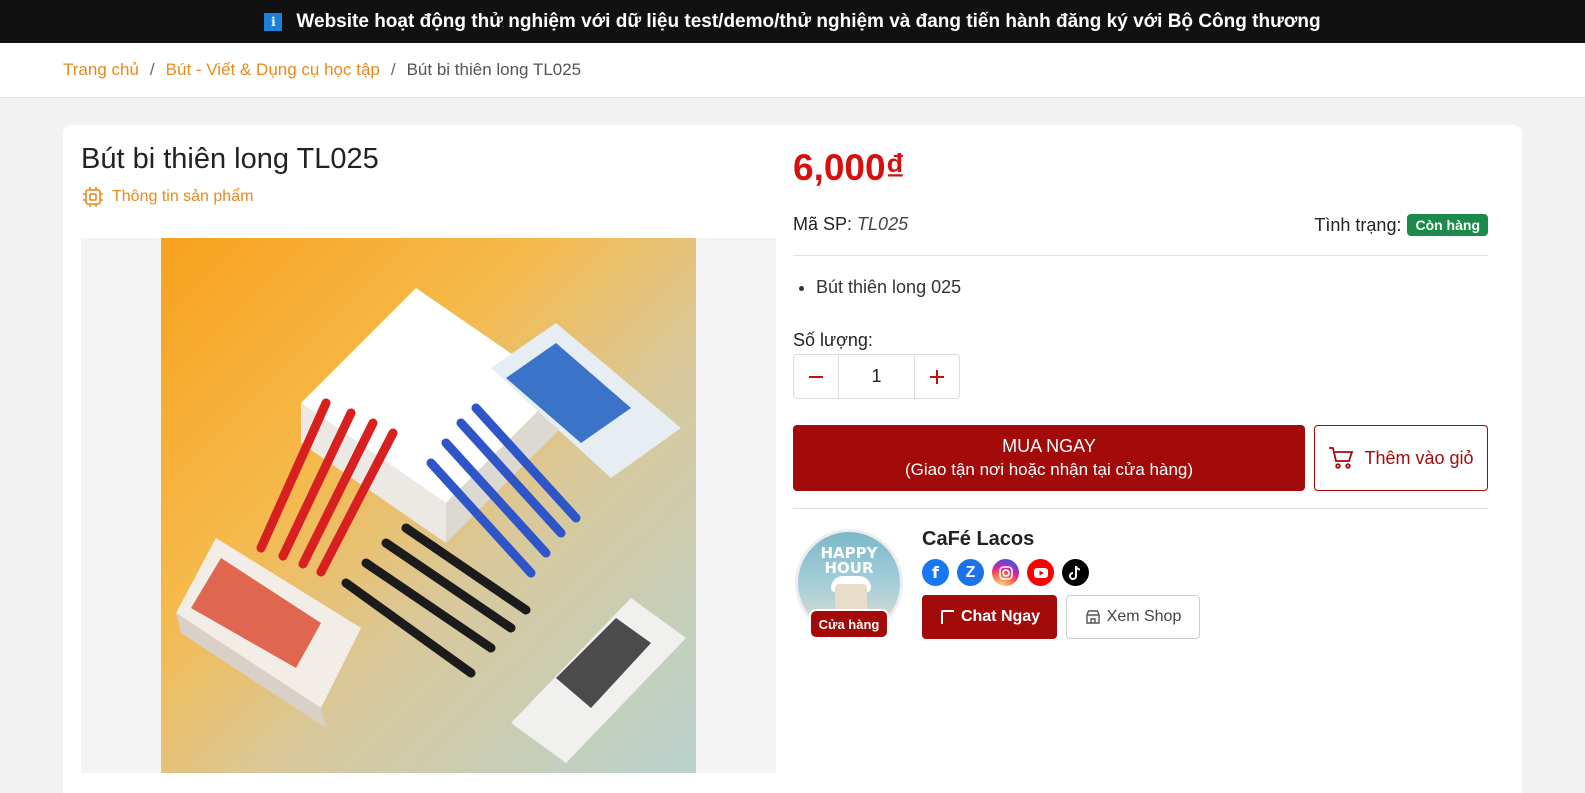 The width and height of the screenshot is (1585, 793). I want to click on instagram-icon, so click(1005, 572).